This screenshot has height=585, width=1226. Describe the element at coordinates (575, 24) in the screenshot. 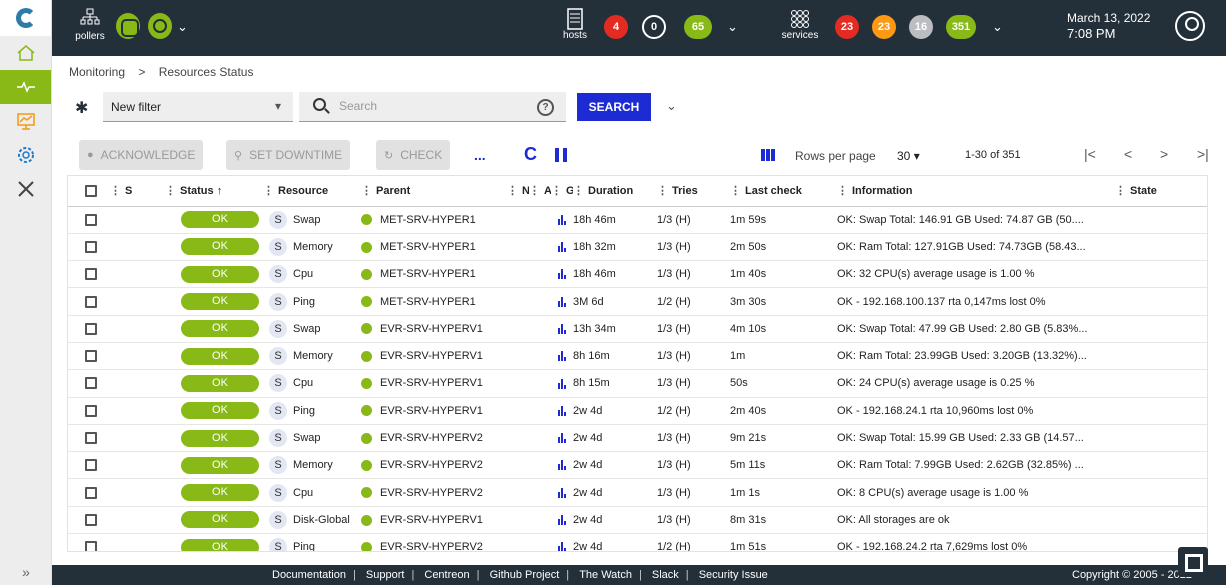

I see `hosts-menu: hosts` at that location.